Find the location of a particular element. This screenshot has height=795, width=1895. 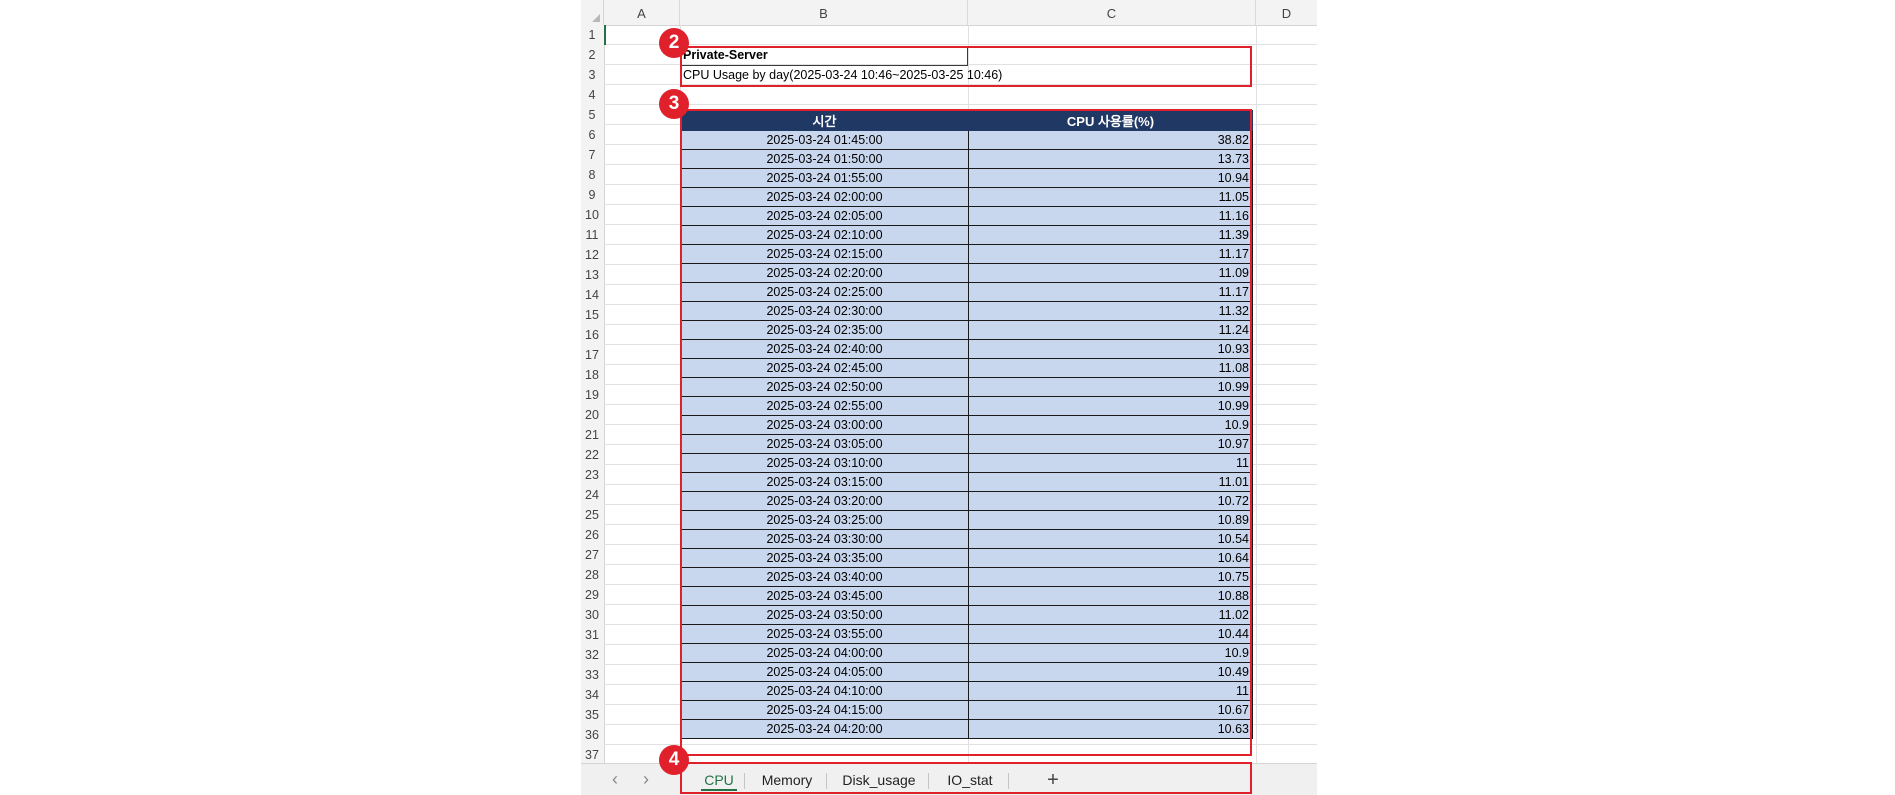

annotation-badge-4: 4 is located at coordinates (674, 760).